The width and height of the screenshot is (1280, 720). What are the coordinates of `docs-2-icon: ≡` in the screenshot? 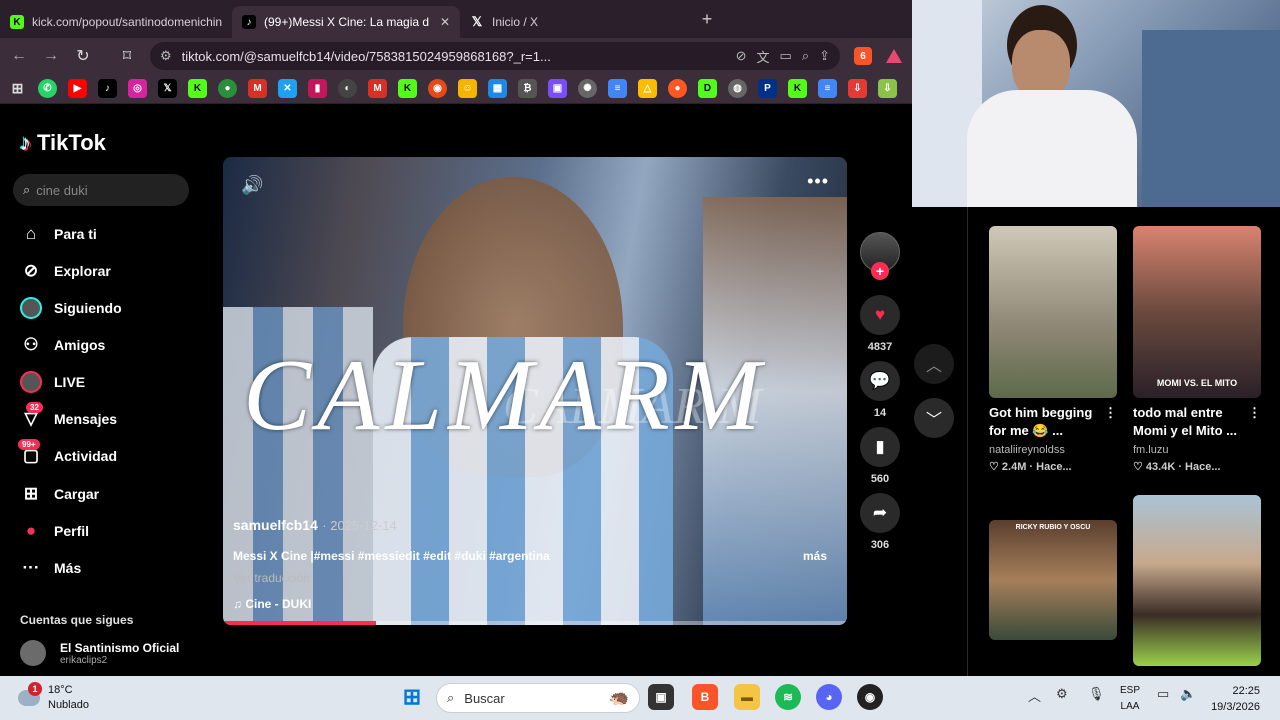 It's located at (827, 88).